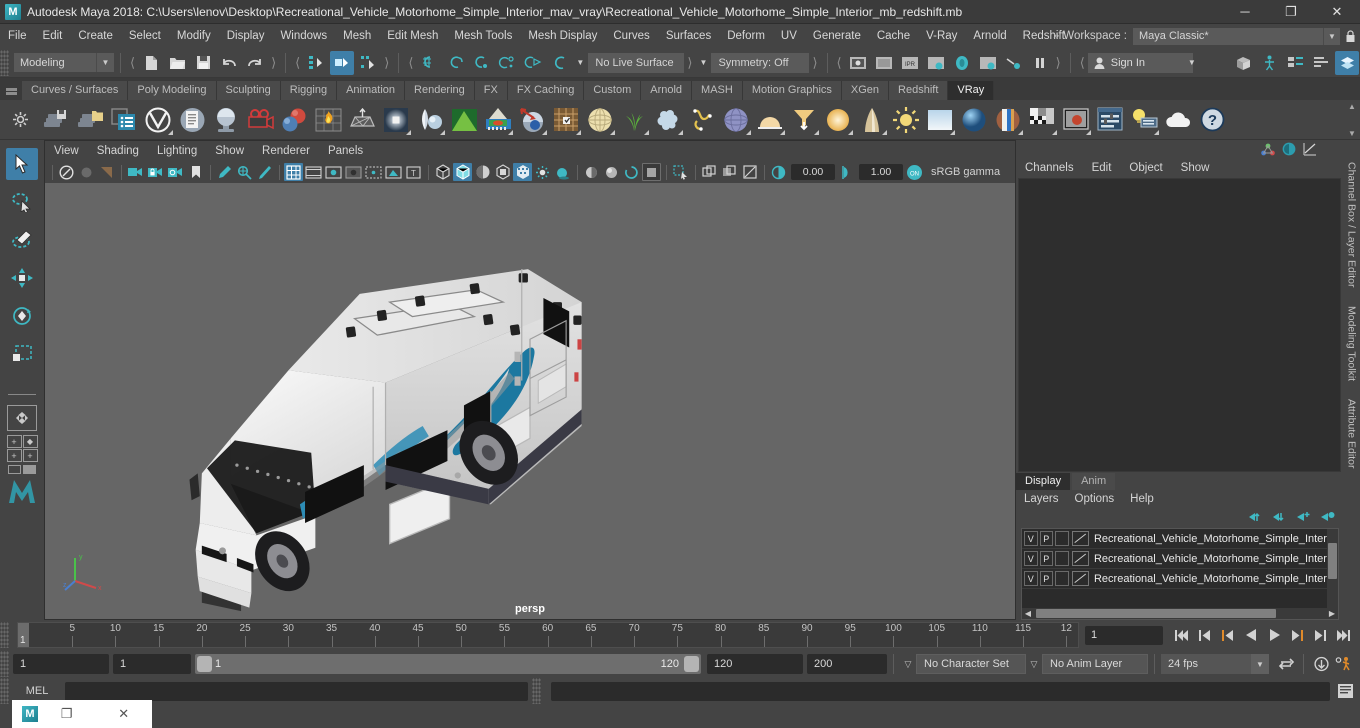  Describe the element at coordinates (846, 172) in the screenshot. I see `gamma-icon` at that location.